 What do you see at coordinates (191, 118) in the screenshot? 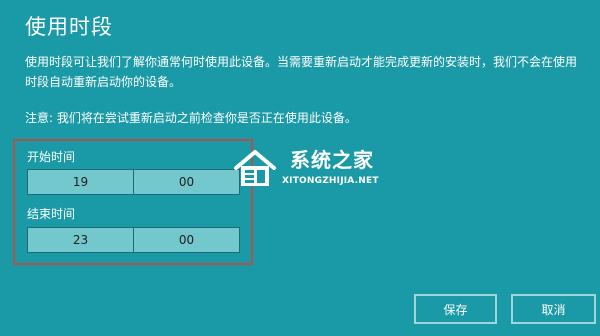
I see `page-note: 注意: 我们将在尝试重新启动之前检查你是否正在使用此设备。` at bounding box center [191, 118].